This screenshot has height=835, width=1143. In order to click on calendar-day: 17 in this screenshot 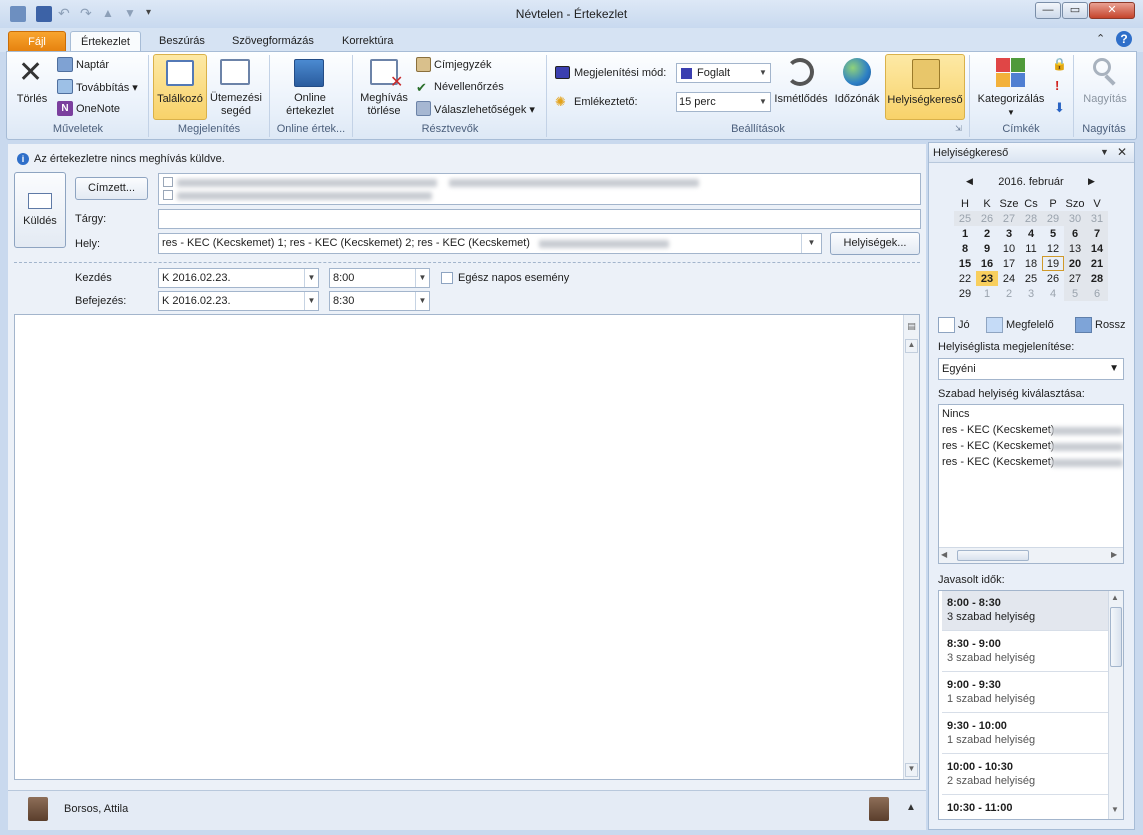, I will do `click(1009, 263)`.